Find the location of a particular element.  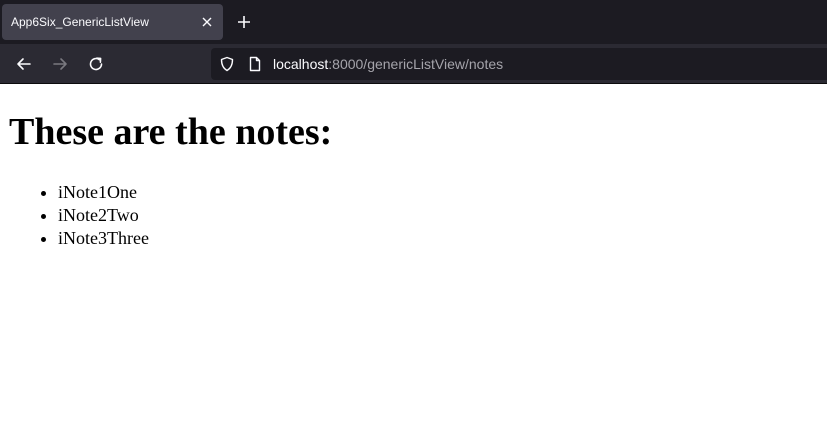

forward-button is located at coordinates (60, 64).